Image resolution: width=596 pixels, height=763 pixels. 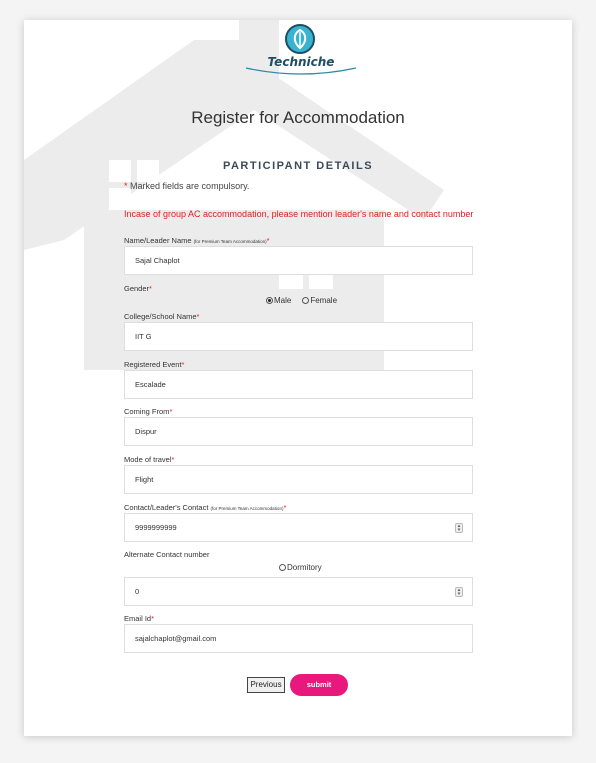 I want to click on gender-label: Gender*, so click(x=138, y=288).